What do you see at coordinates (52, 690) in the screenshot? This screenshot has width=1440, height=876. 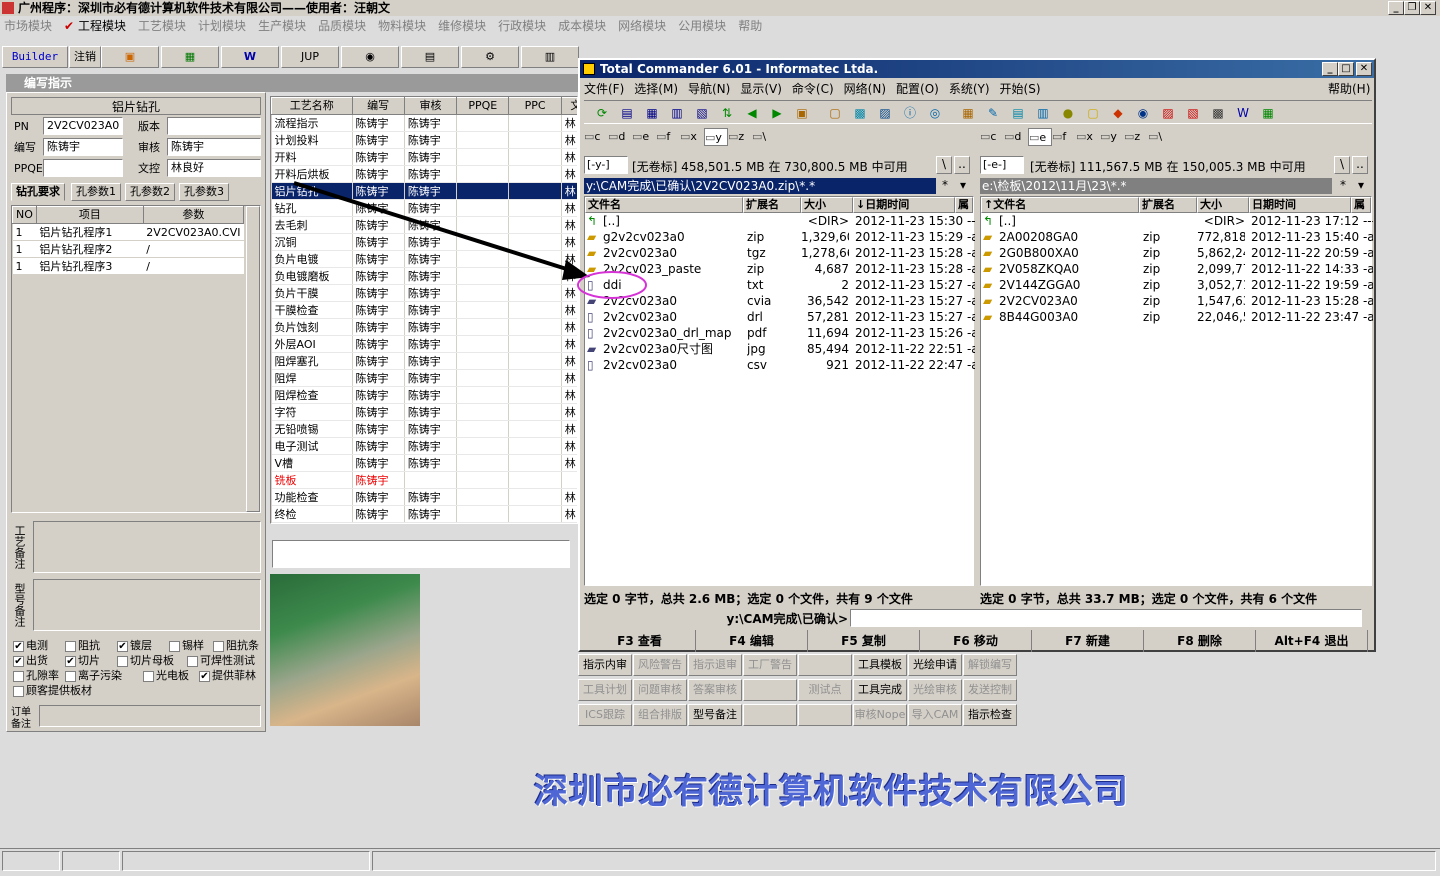 I see `checkbox-option: 顾客提供板材` at bounding box center [52, 690].